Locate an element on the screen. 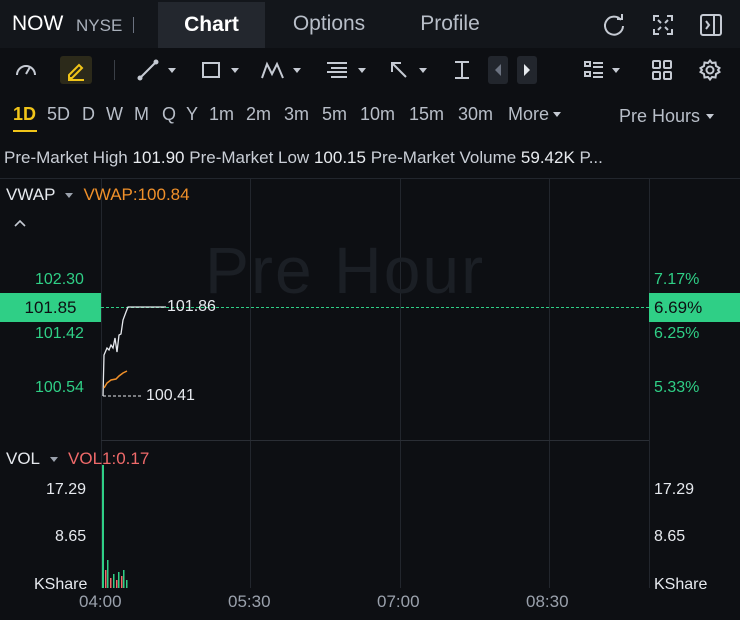 This screenshot has height=620, width=740. fib-tool-icon is located at coordinates (345, 70).